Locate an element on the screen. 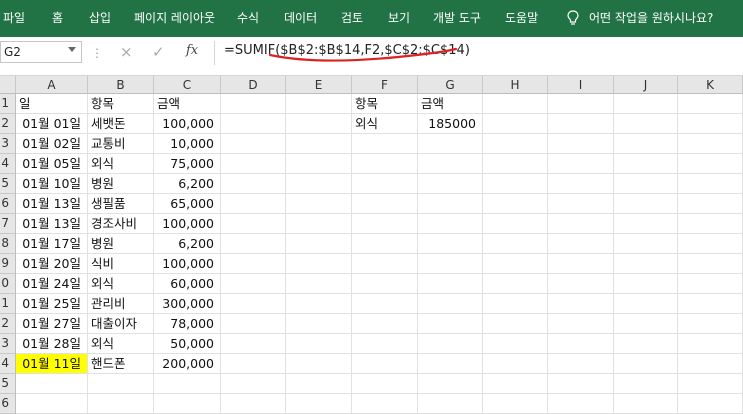  enter-icon: ✓ is located at coordinates (158, 52).